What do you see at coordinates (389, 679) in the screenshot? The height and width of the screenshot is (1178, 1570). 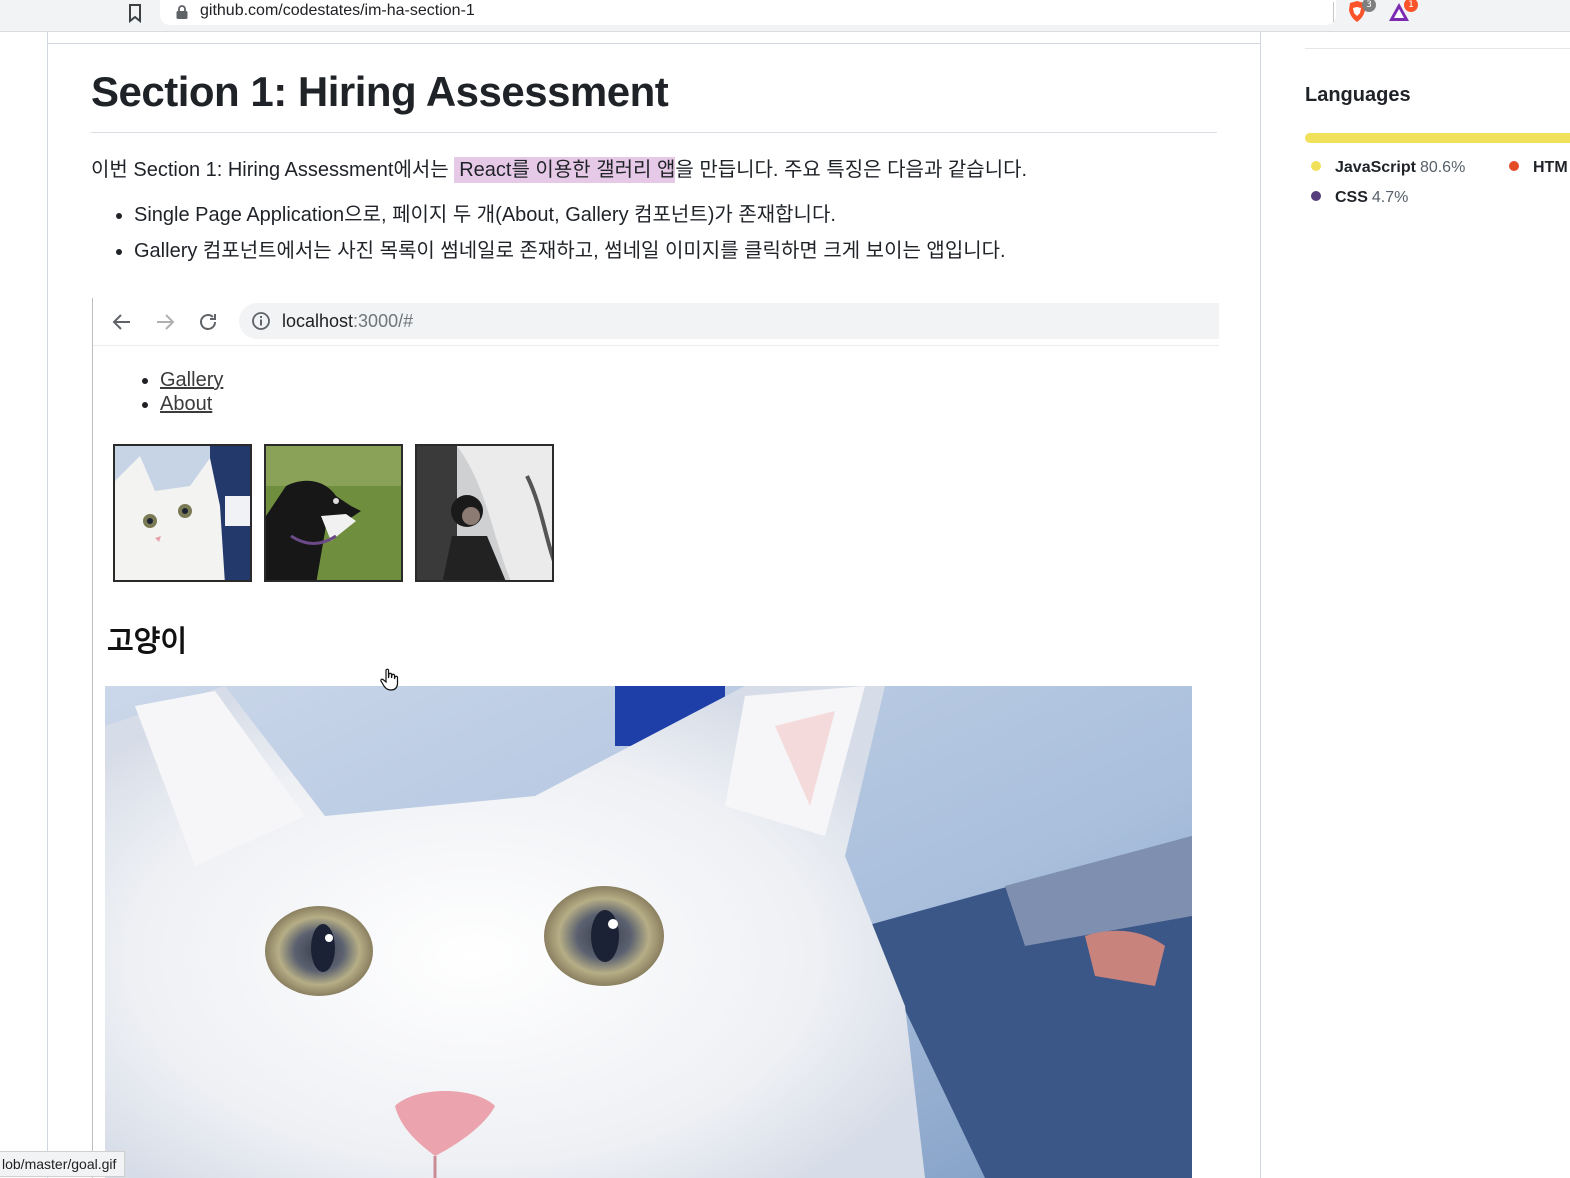 I see `hand-cursor-icon` at bounding box center [389, 679].